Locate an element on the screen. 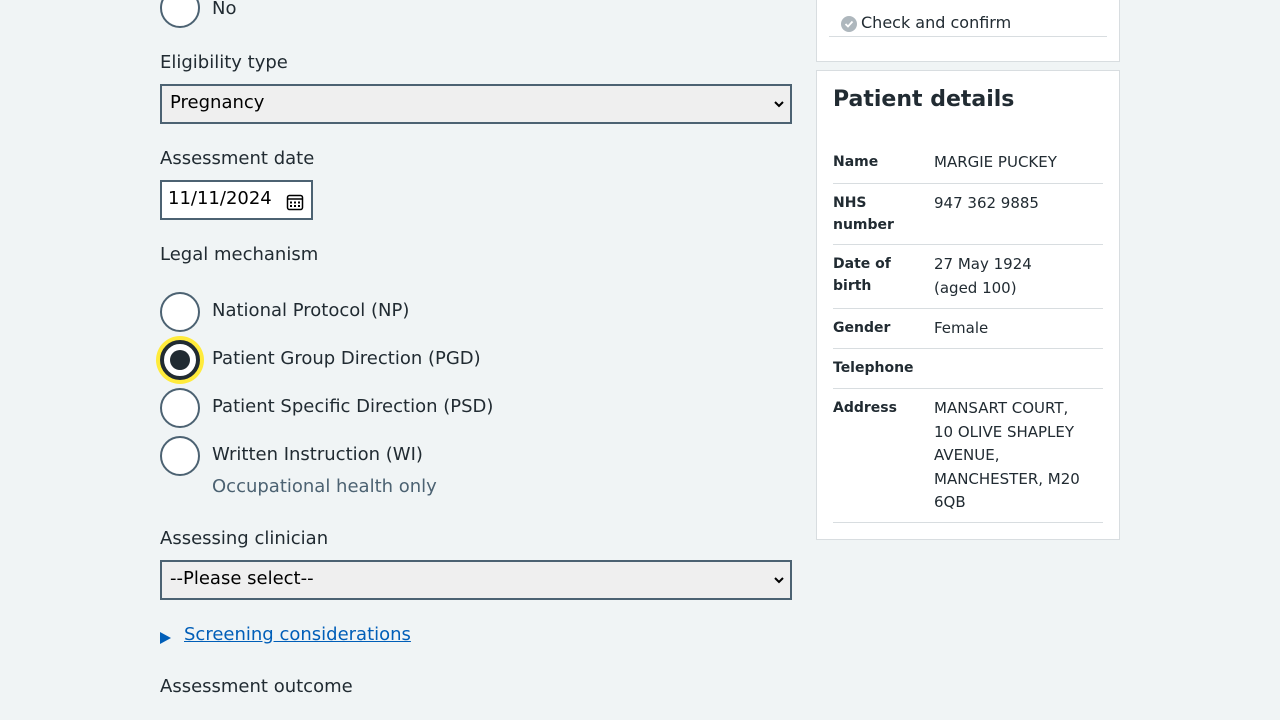  assessing-clinician-value: --Please select-- is located at coordinates (242, 578).